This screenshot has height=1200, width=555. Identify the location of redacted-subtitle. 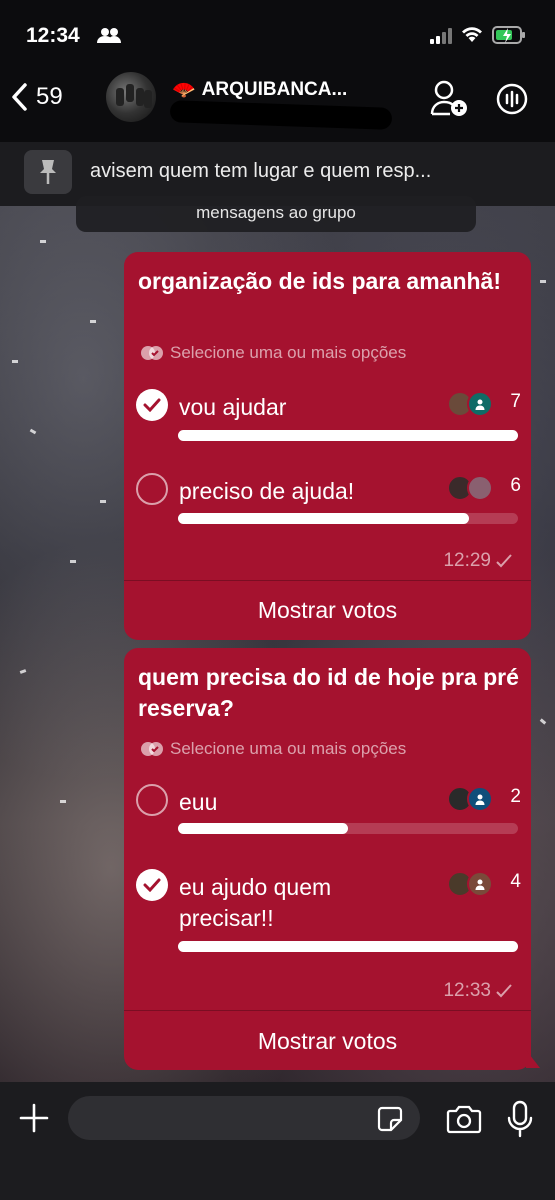
(281, 115).